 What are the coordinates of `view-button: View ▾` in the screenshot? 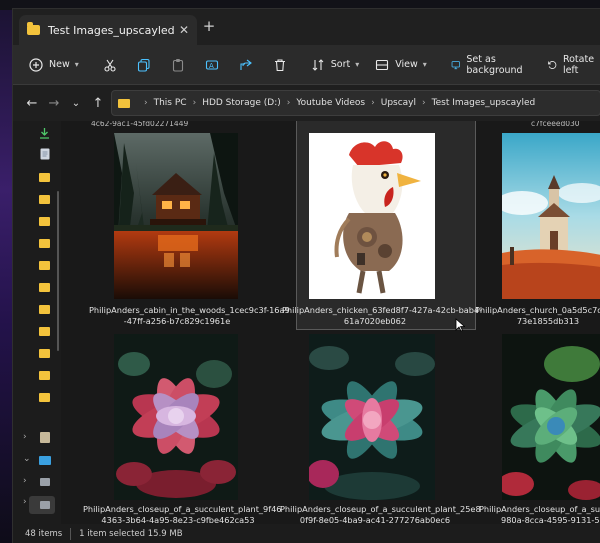 It's located at (401, 65).